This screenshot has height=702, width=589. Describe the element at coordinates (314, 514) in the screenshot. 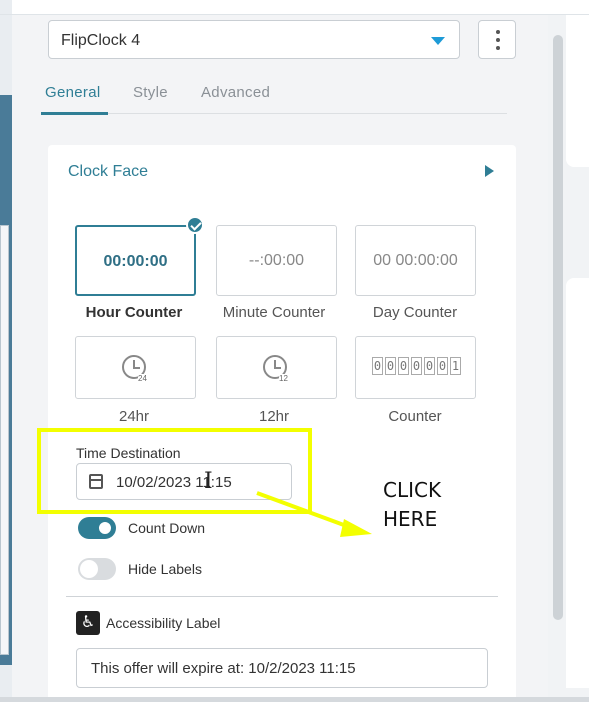

I see `annotation-arrow-icon` at that location.